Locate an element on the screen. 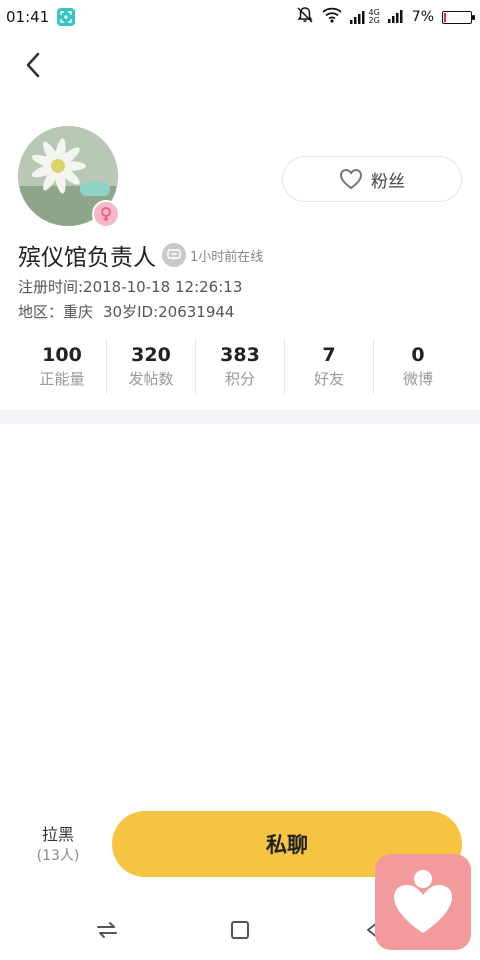 The width and height of the screenshot is (480, 960). battery-icon is located at coordinates (458, 17).